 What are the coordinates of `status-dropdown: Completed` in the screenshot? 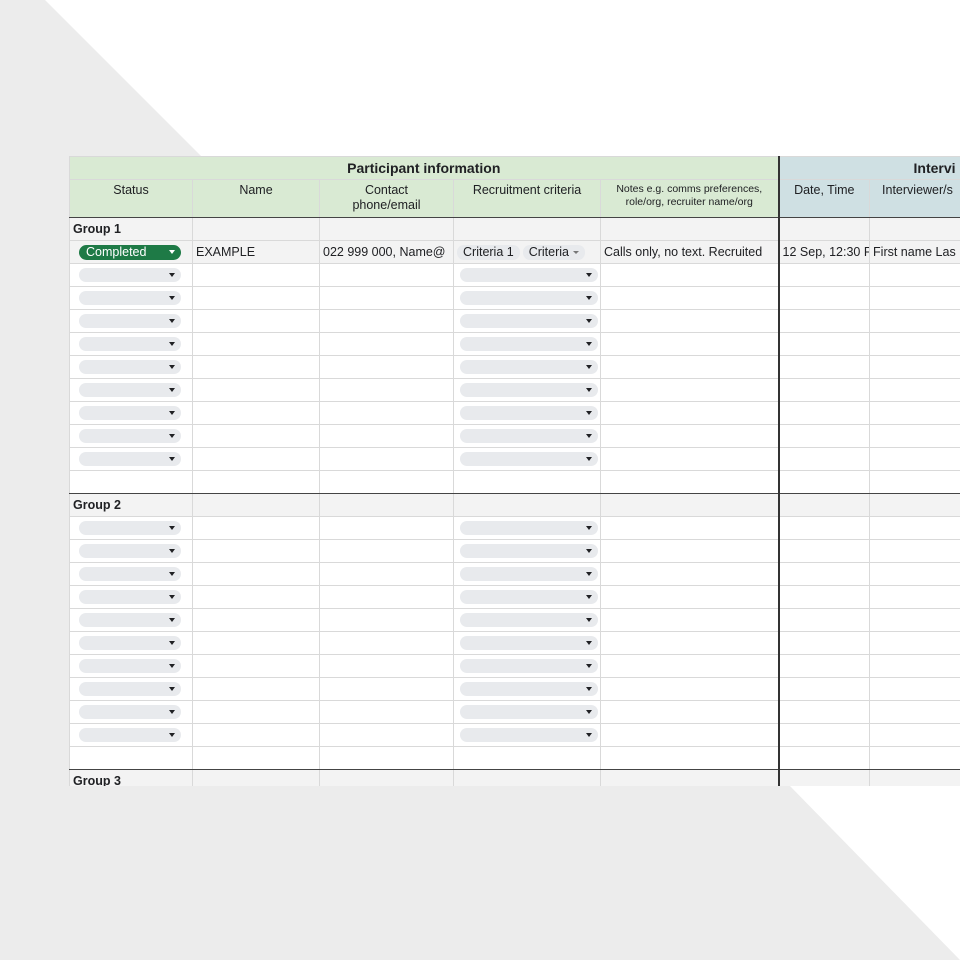 It's located at (130, 252).